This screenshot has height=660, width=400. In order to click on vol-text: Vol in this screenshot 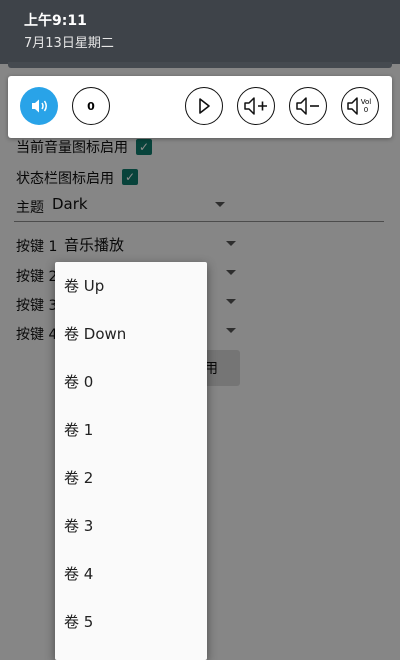, I will do `click(366, 102)`.